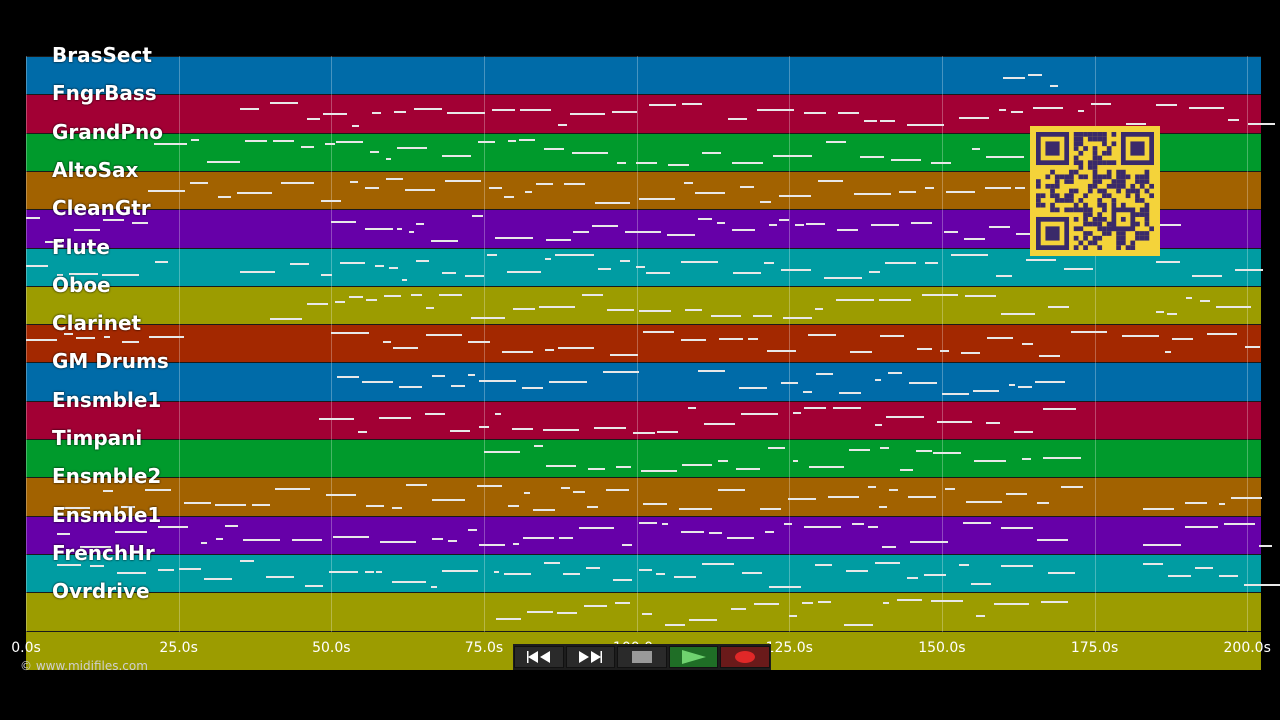  What do you see at coordinates (107, 476) in the screenshot?
I see `track-label: Ensmble2` at bounding box center [107, 476].